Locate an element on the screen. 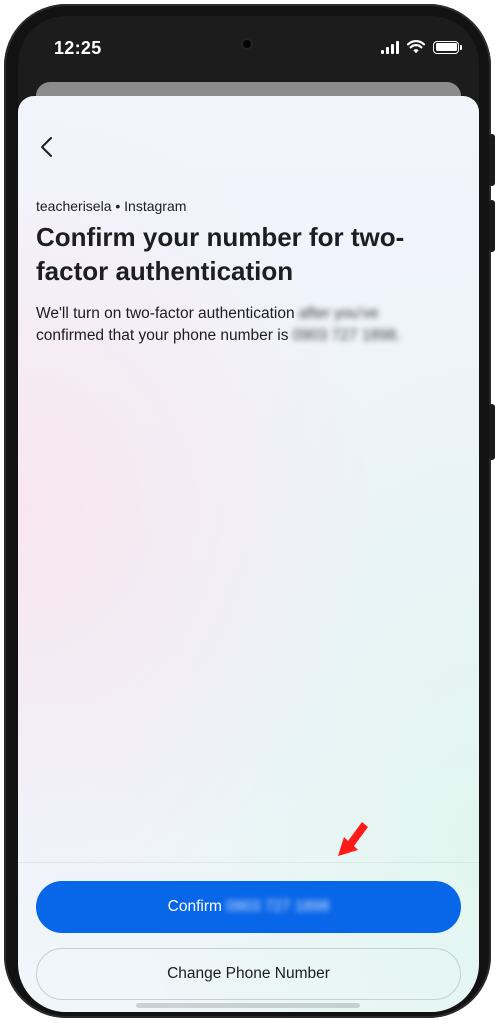 The width and height of the screenshot is (497, 1024). red-arrow-annotation-icon is located at coordinates (353, 839).